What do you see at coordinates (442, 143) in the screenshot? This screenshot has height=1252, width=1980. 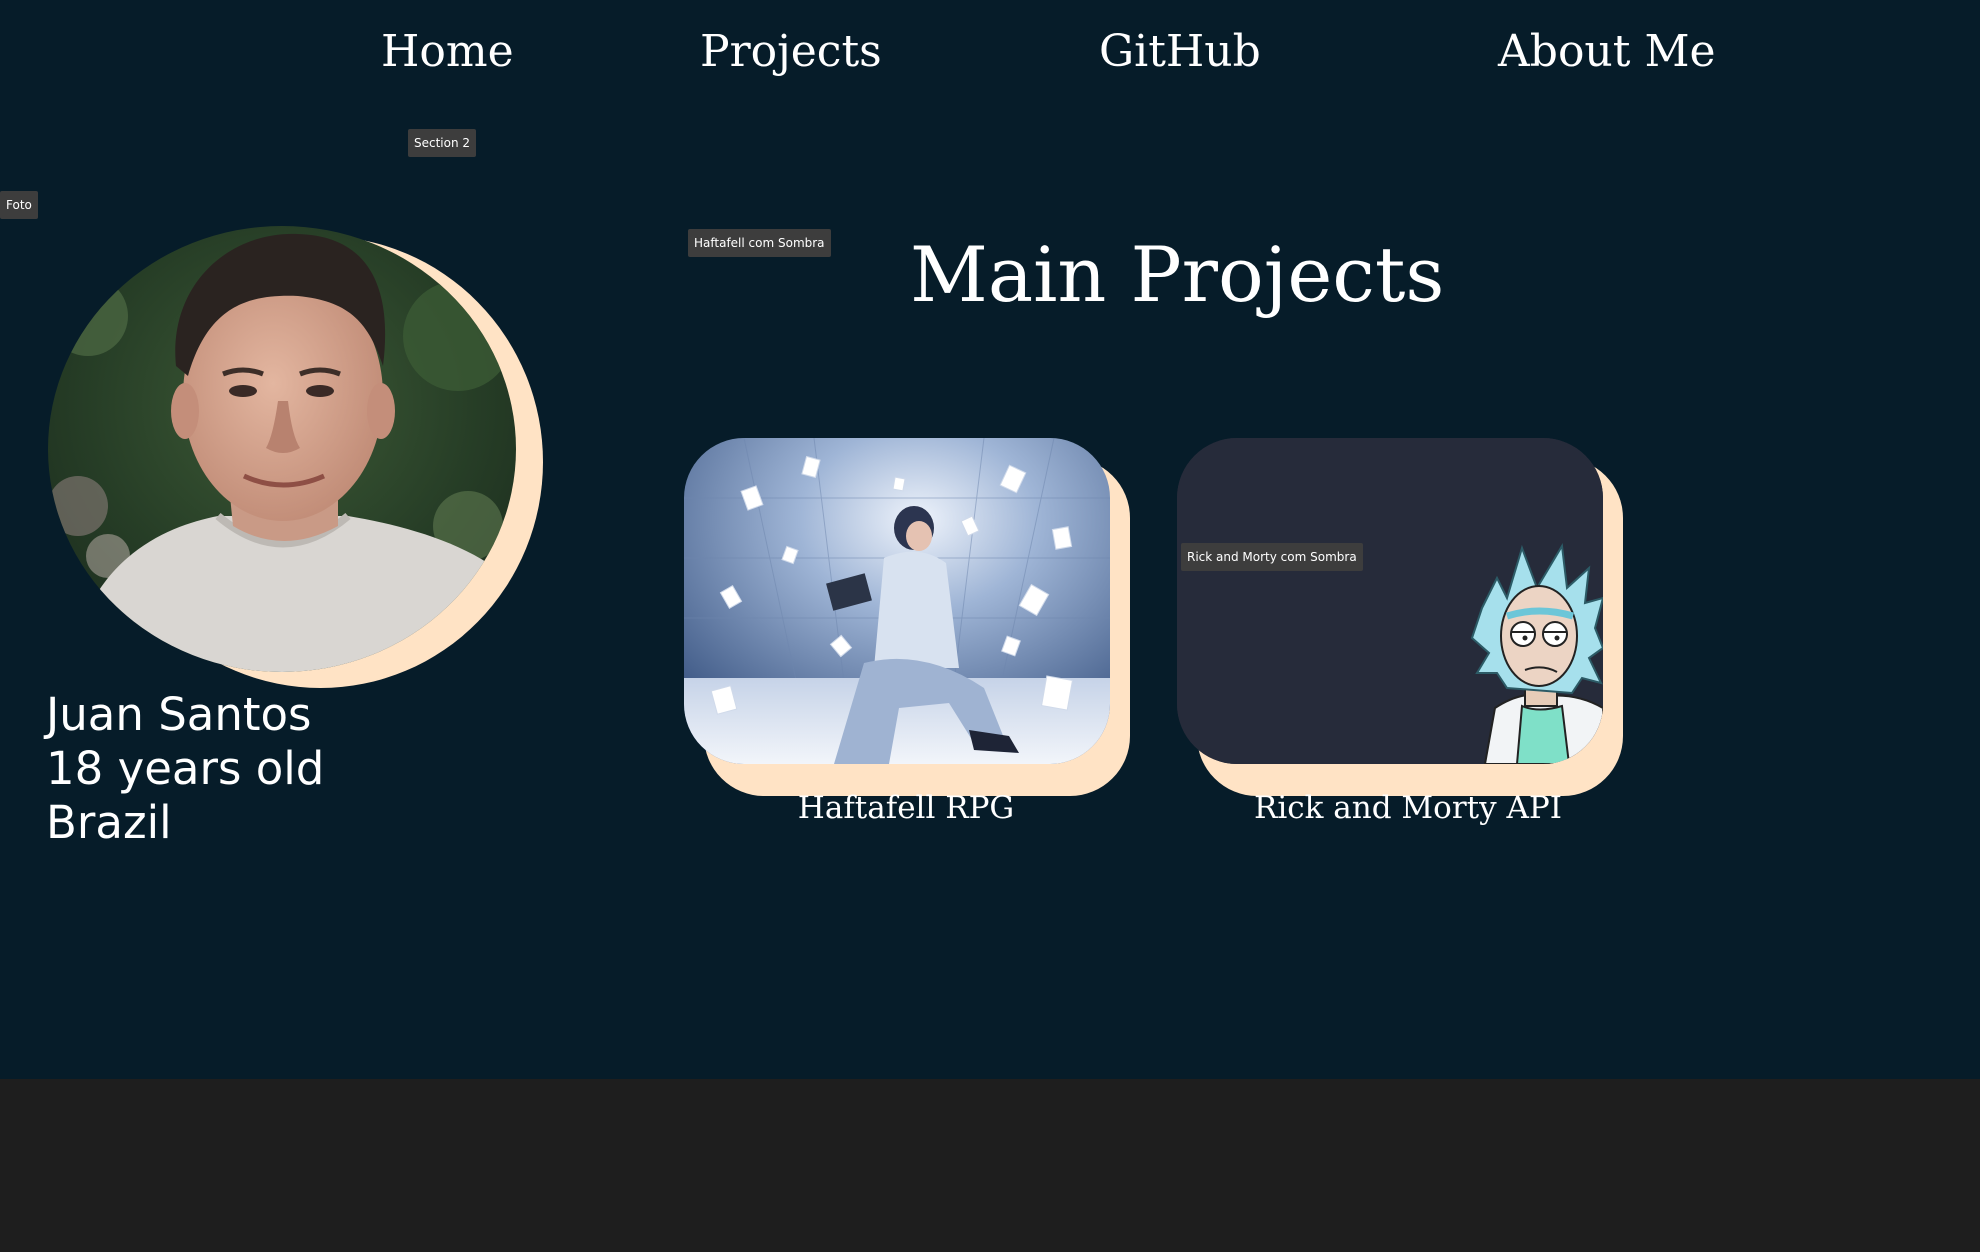 I see `layer-tag-section: Section 2` at bounding box center [442, 143].